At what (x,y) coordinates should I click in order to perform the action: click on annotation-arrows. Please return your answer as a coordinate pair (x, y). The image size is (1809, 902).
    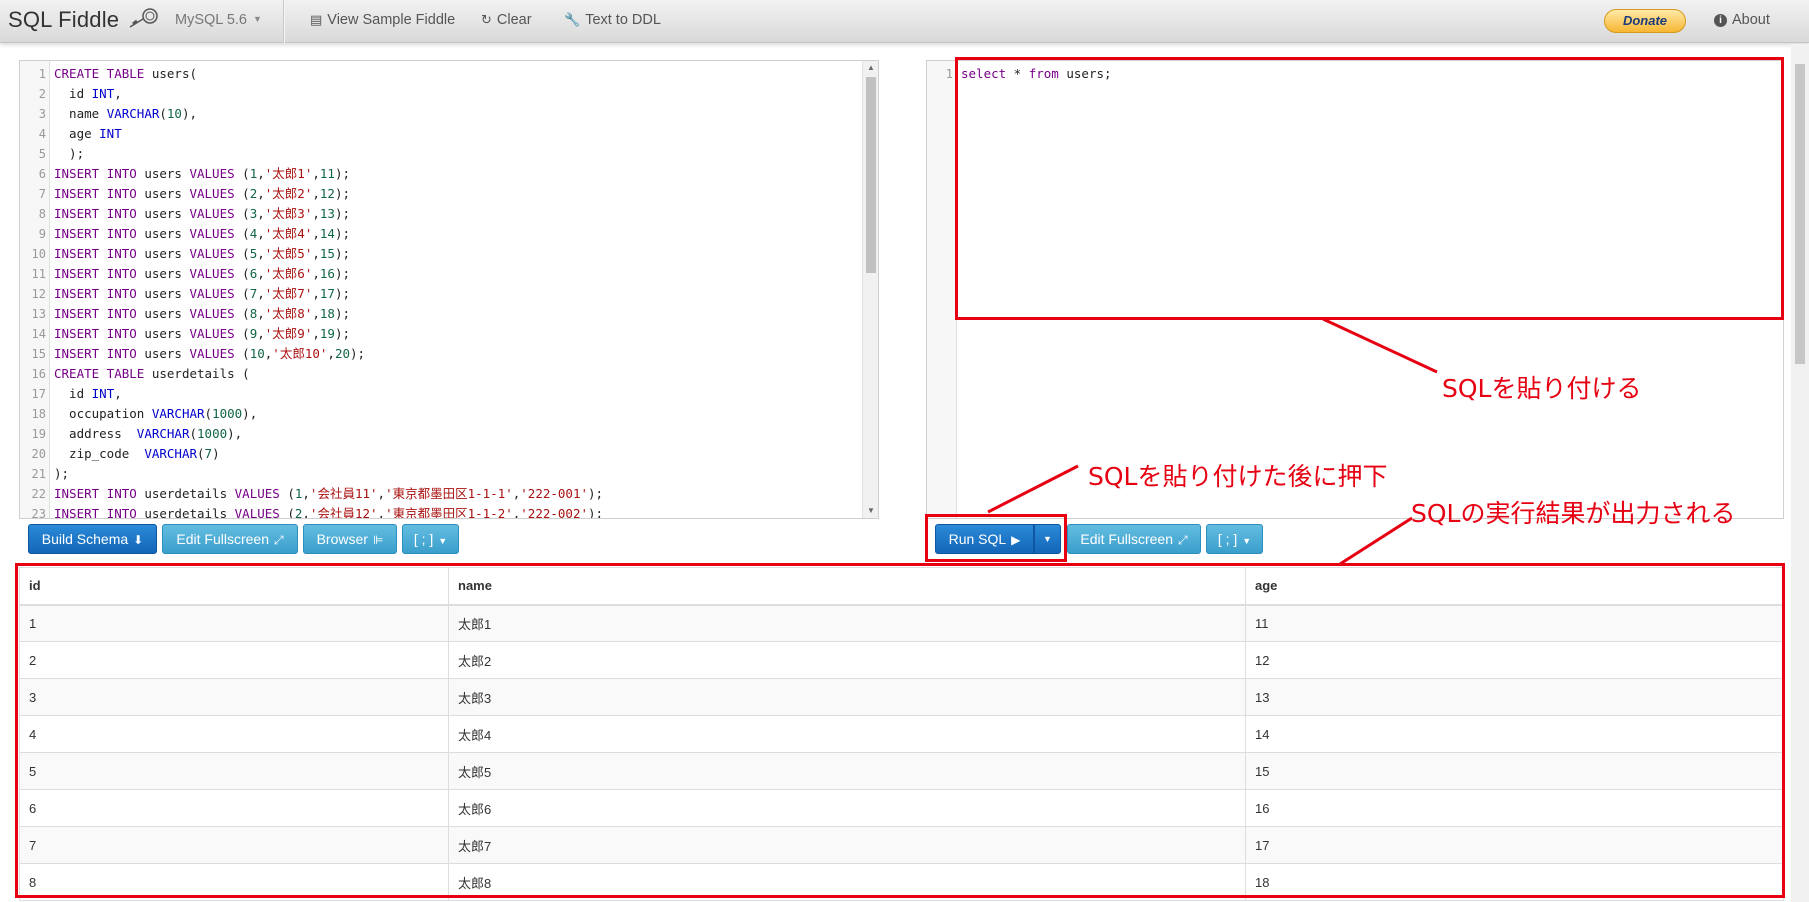
    Looking at the image, I should click on (1212, 441).